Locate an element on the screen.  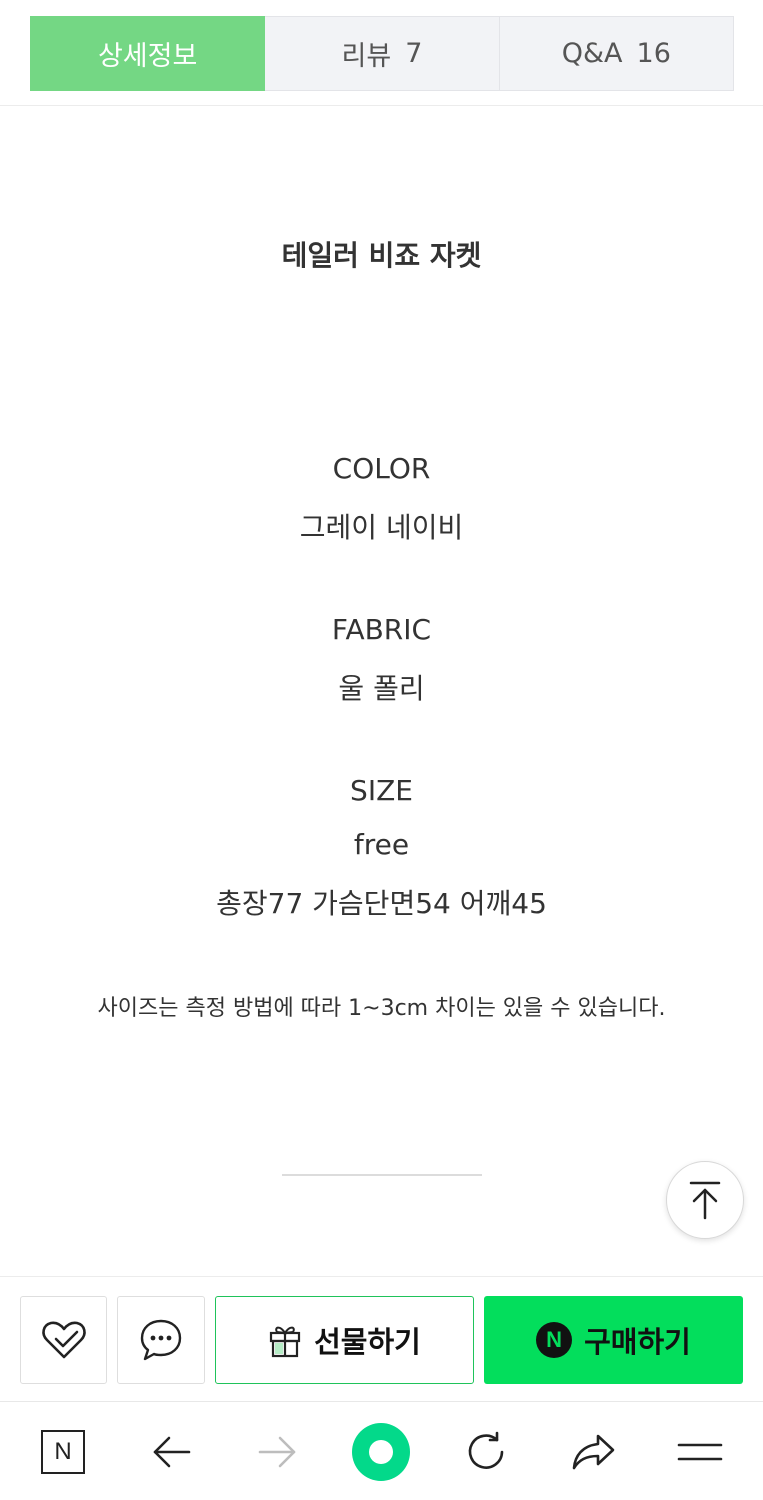
naver-n-icon: N is located at coordinates (63, 1452).